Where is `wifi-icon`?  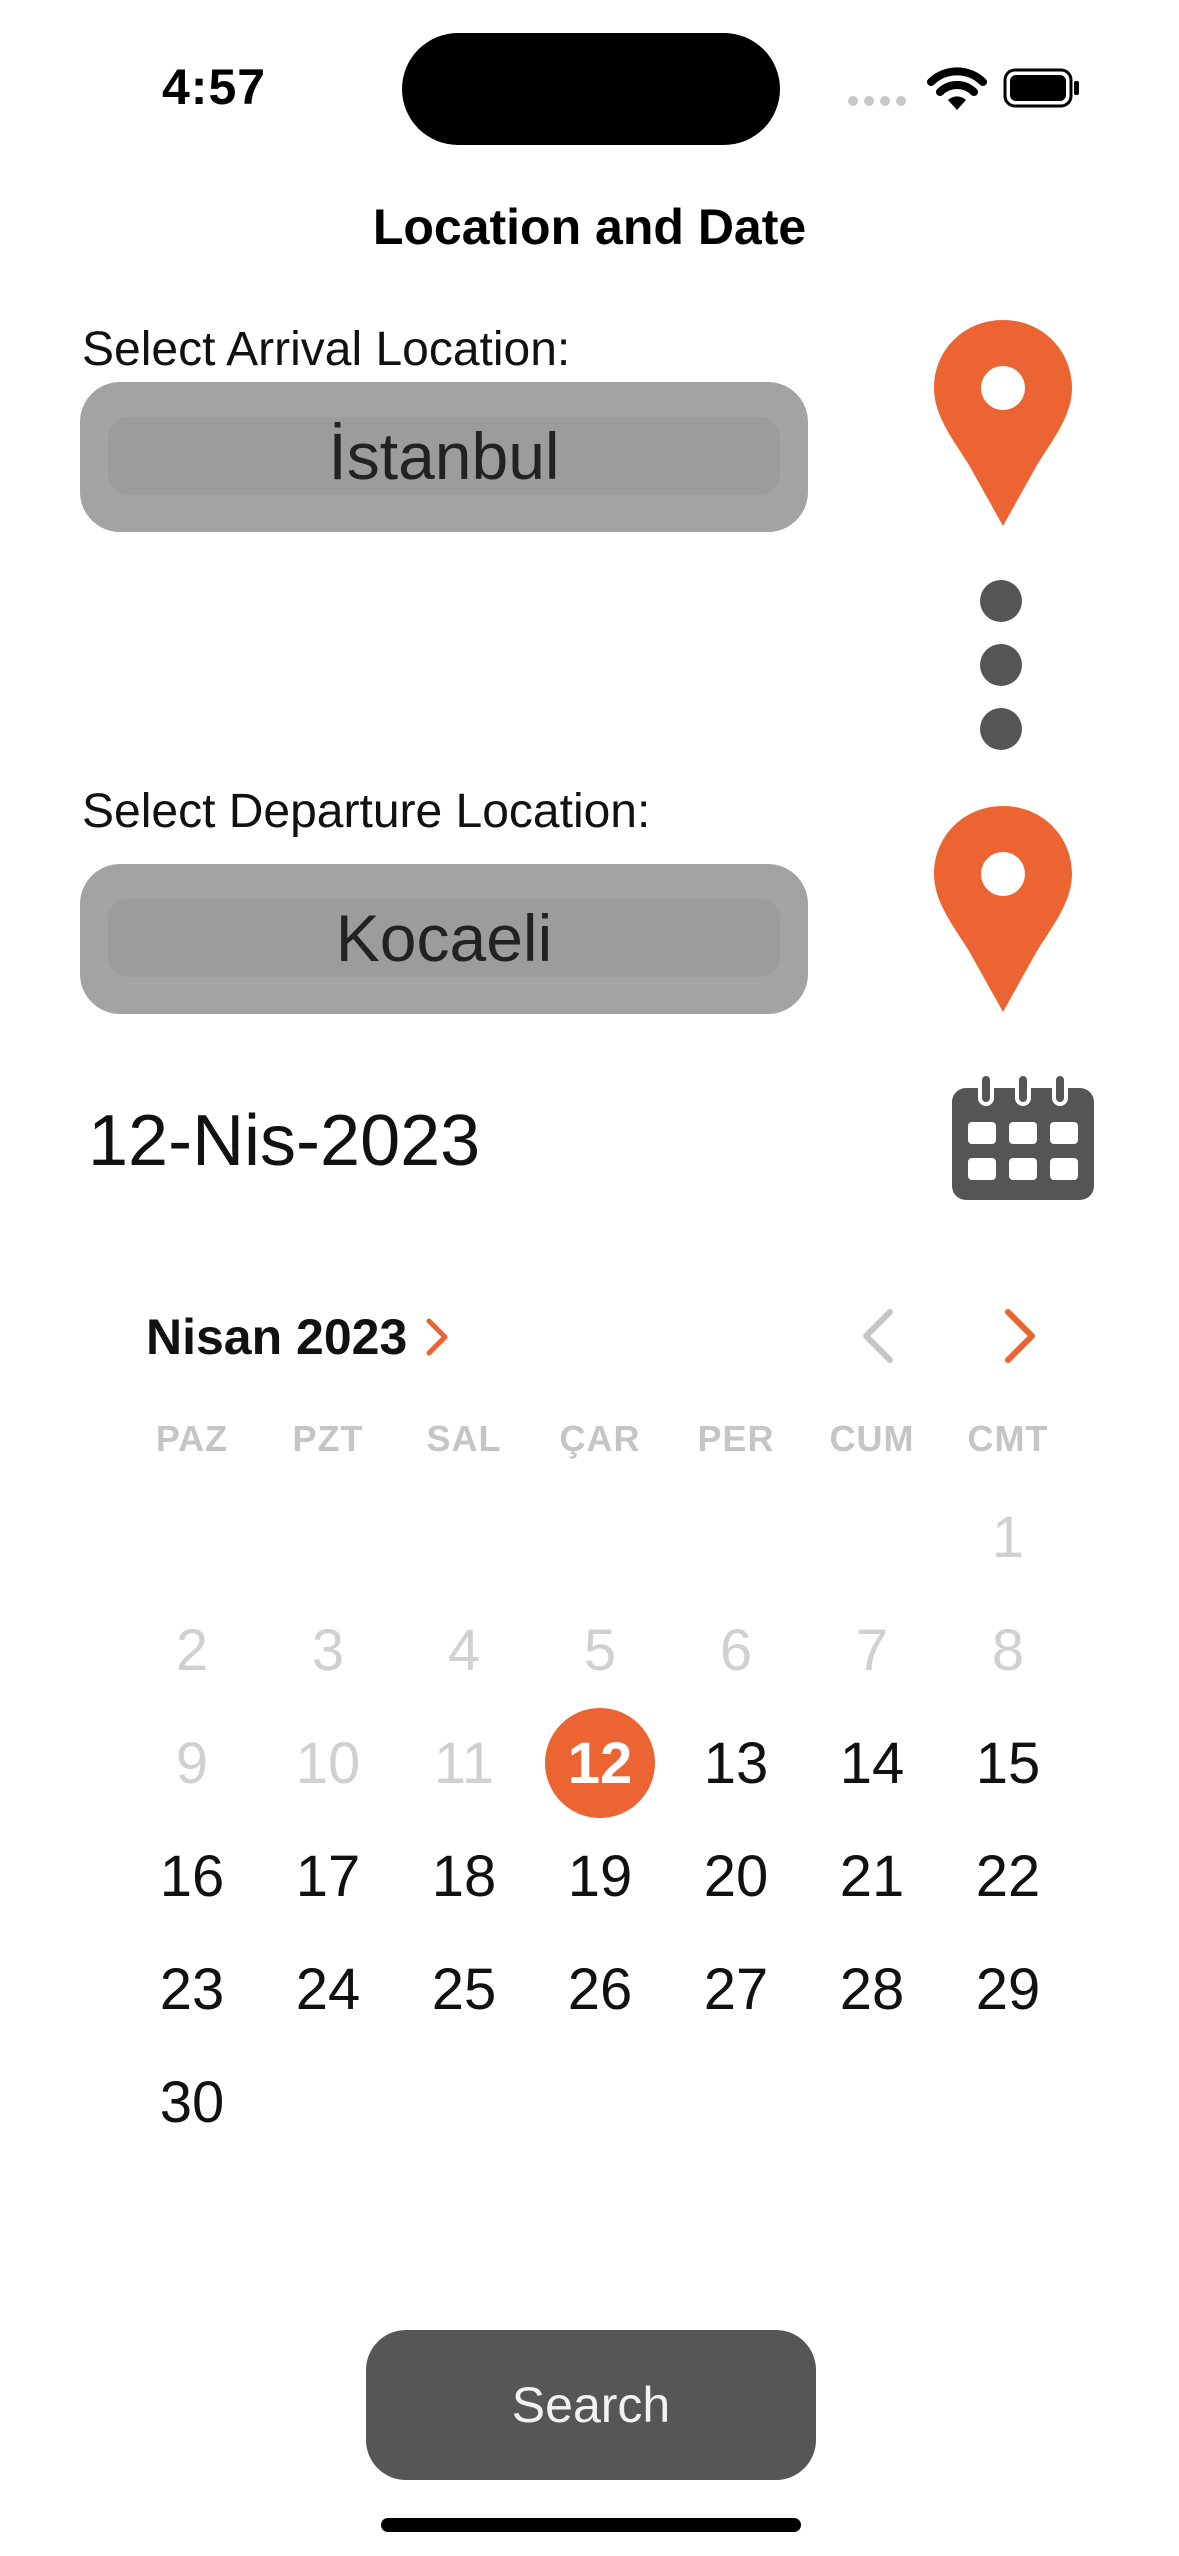 wifi-icon is located at coordinates (957, 88).